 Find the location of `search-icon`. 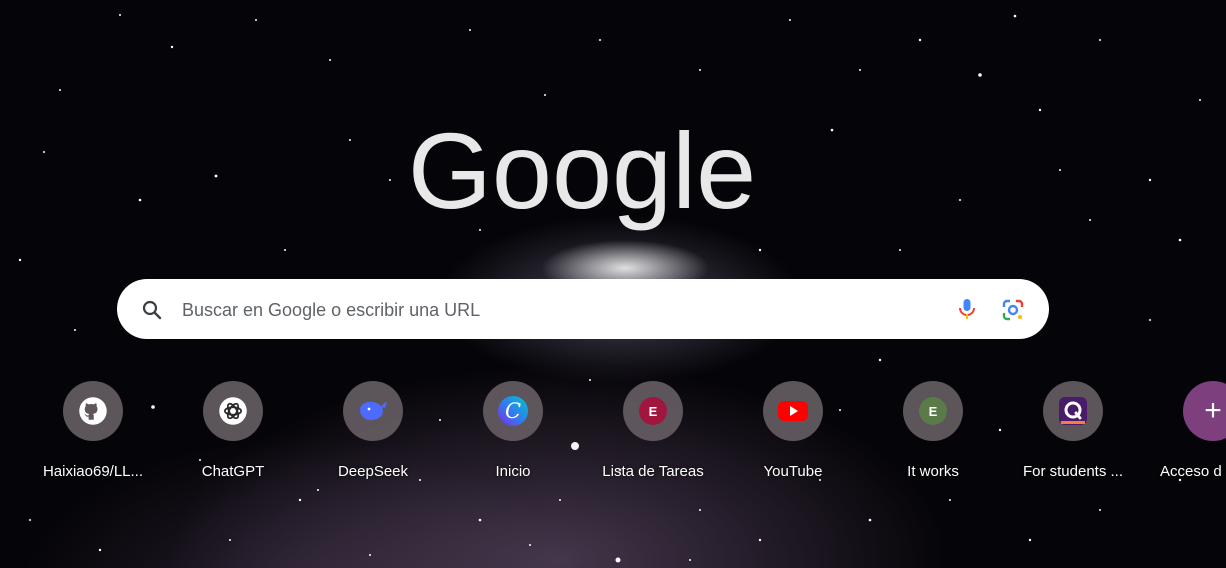

search-icon is located at coordinates (152, 310).